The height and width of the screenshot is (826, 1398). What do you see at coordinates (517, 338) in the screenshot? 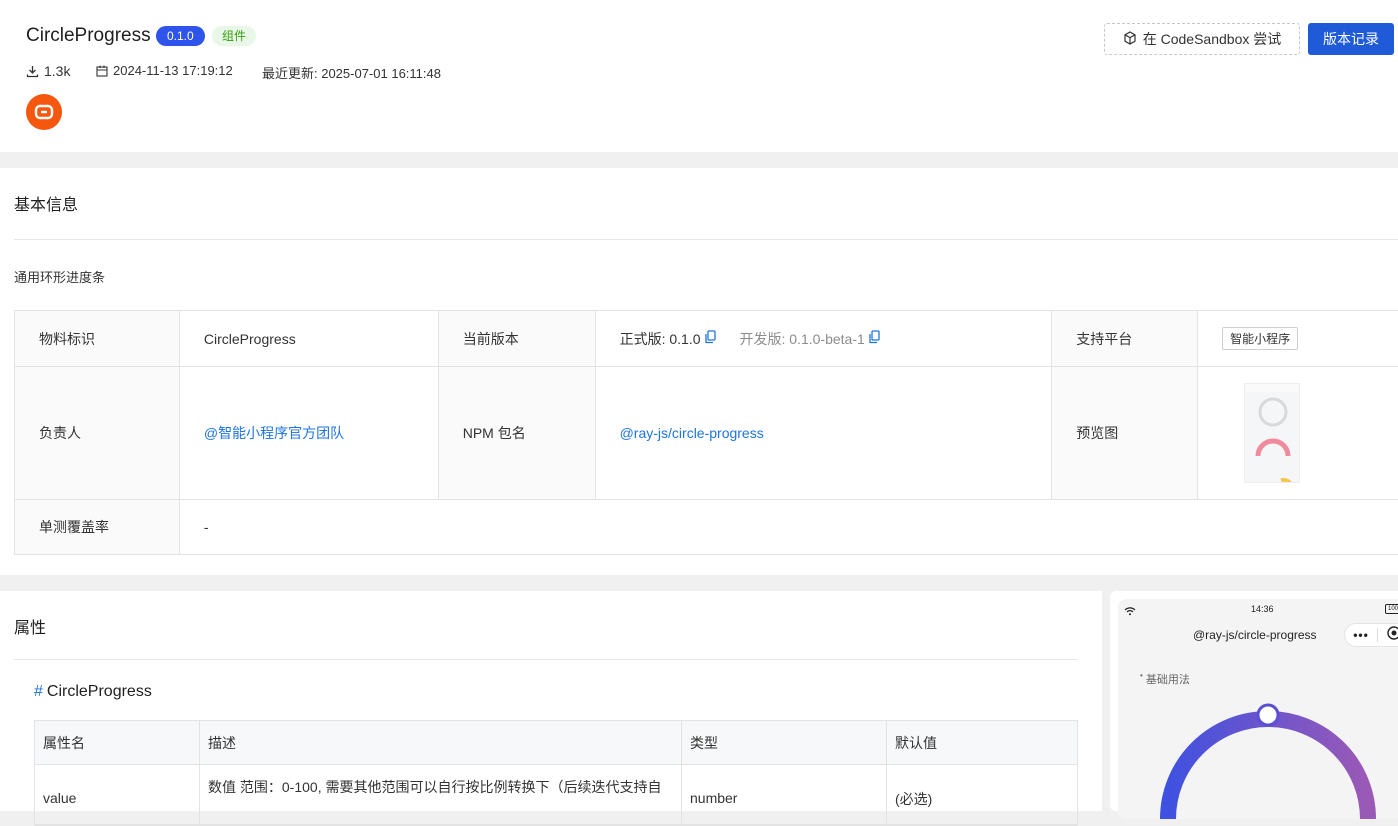
I see `label-current-version: 当前版本` at bounding box center [517, 338].